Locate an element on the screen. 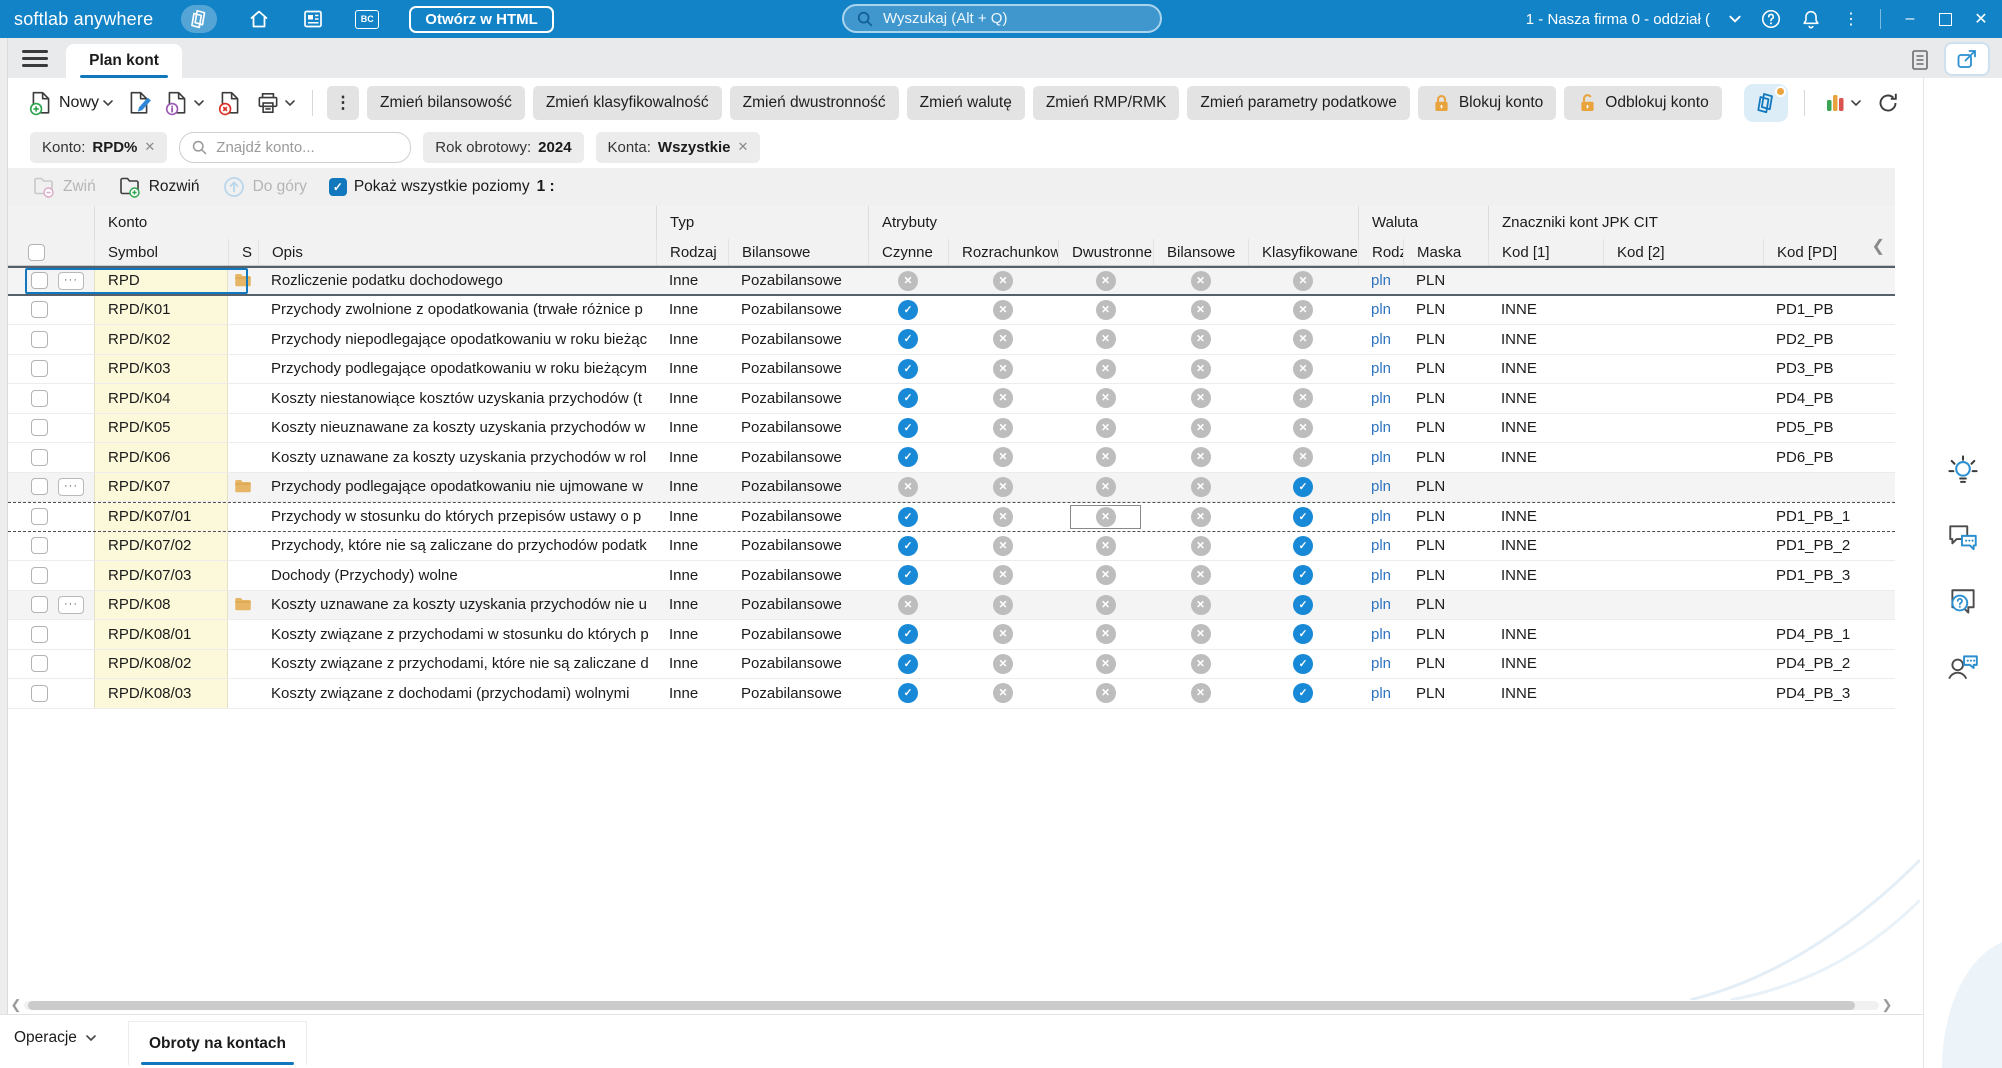 The image size is (2002, 1068). checkbox-checked-icon: ✓ is located at coordinates (337, 187).